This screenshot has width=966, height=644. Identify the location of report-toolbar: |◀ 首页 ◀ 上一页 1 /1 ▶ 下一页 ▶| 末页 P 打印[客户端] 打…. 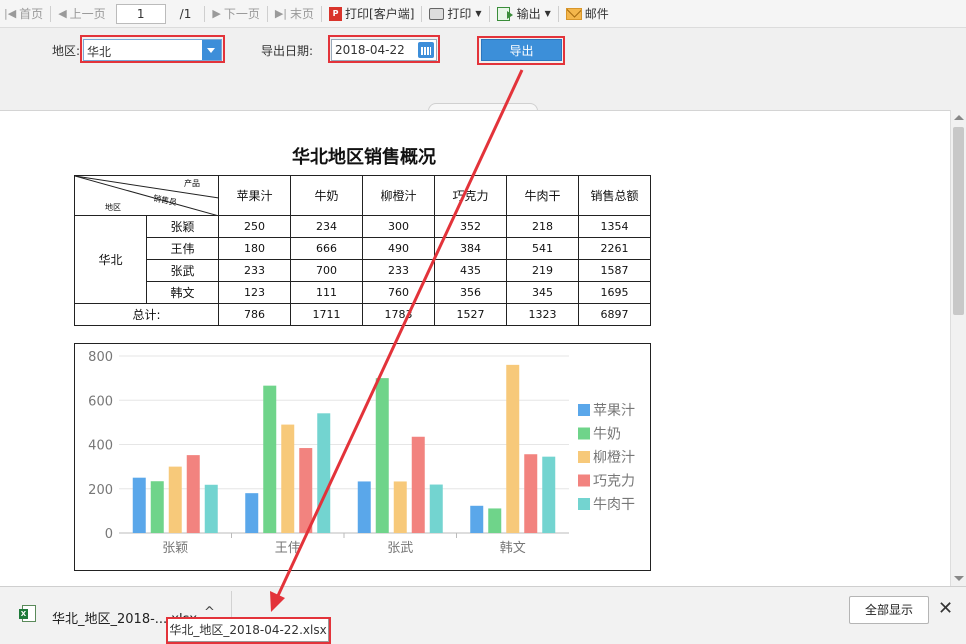
(483, 14).